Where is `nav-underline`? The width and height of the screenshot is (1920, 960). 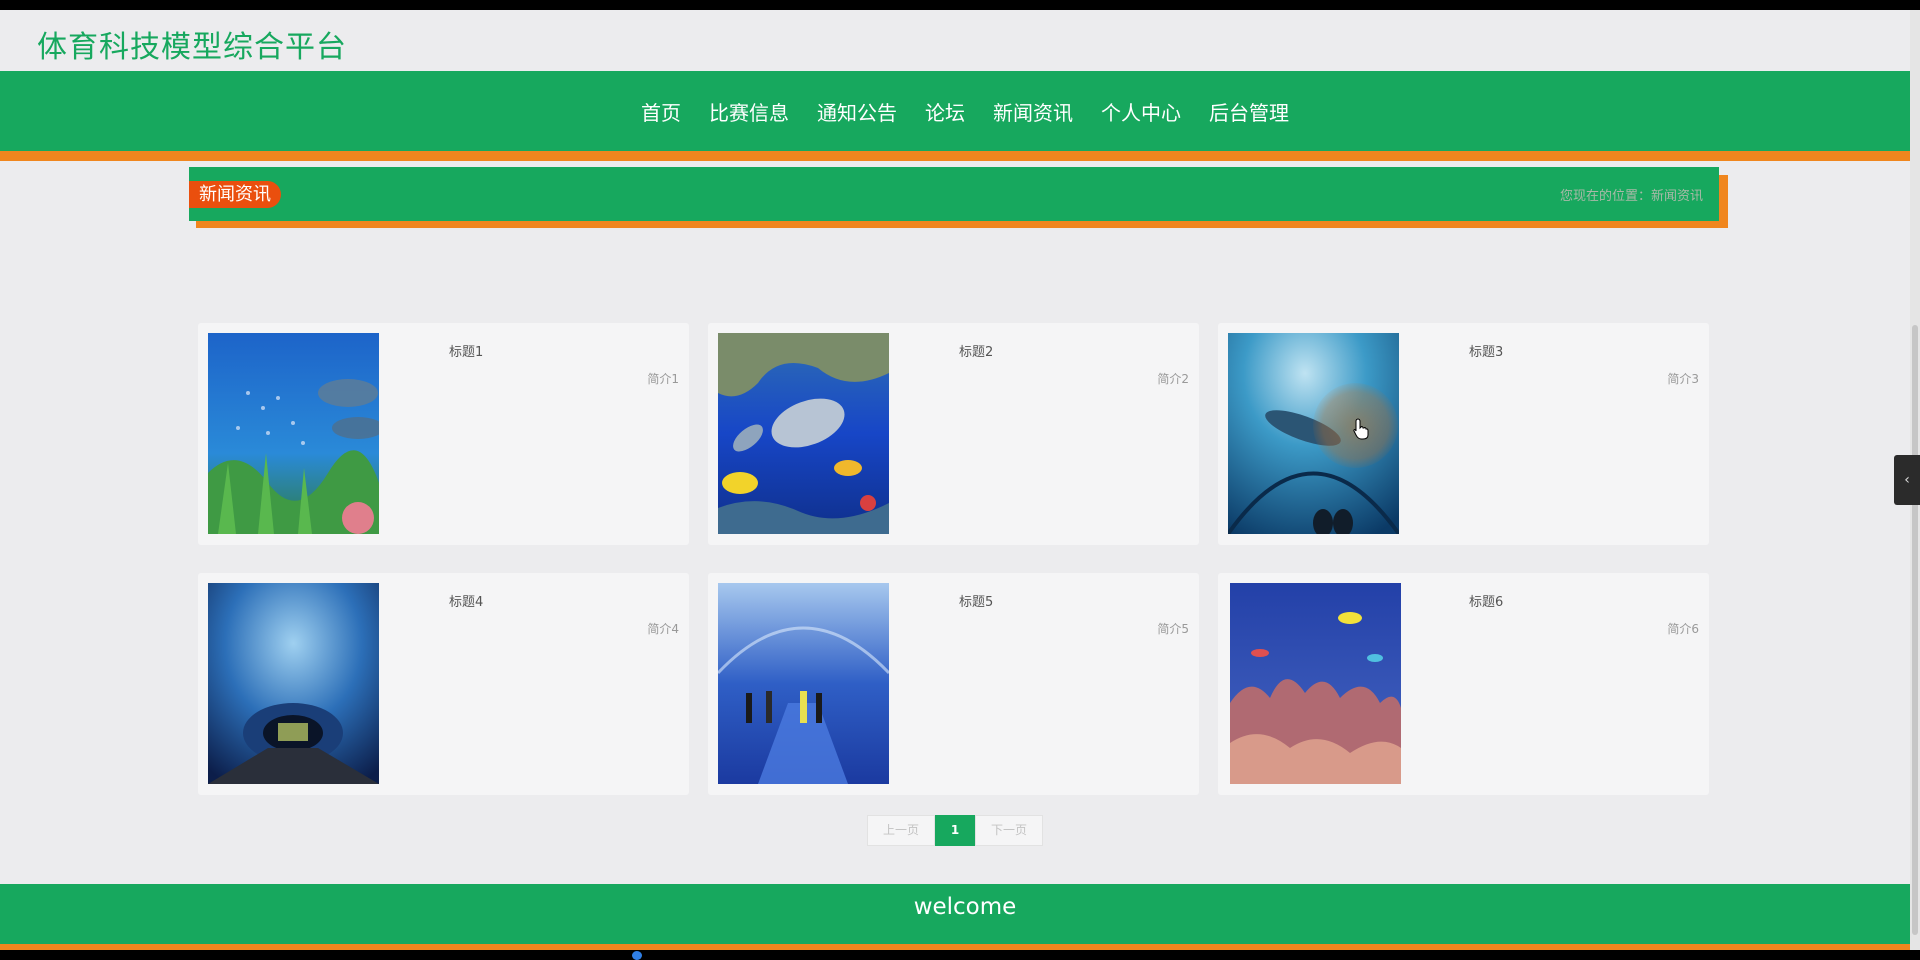 nav-underline is located at coordinates (955, 156).